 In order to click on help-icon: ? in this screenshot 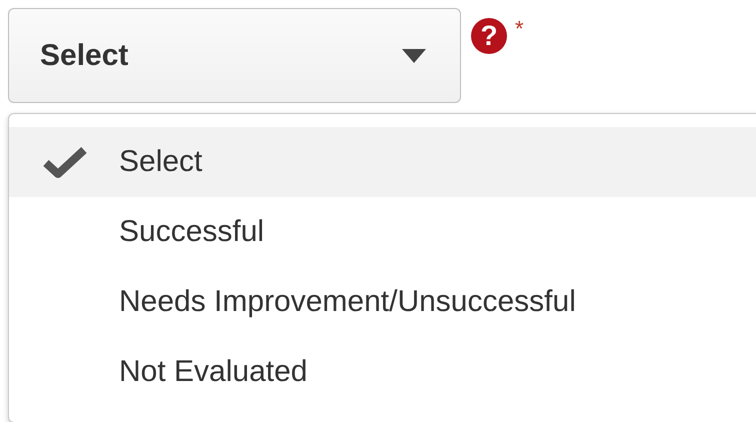, I will do `click(489, 36)`.